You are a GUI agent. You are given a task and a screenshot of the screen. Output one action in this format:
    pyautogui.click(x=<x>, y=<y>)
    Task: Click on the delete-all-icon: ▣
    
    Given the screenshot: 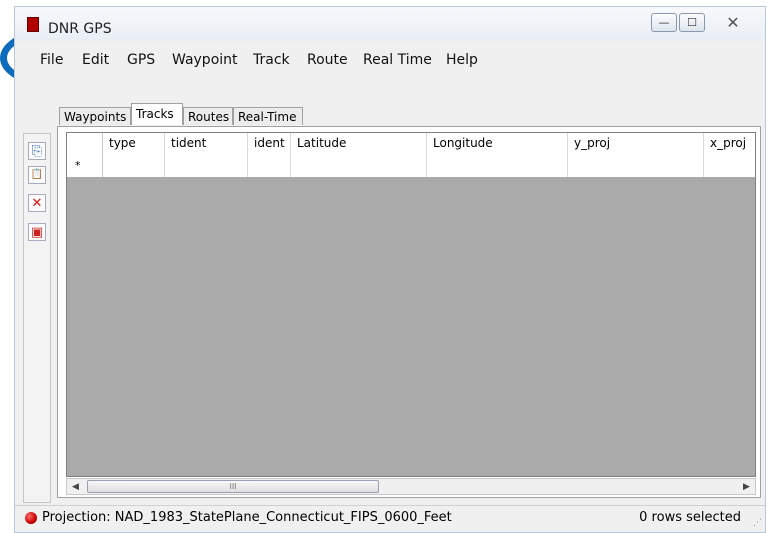 What is the action you would take?
    pyautogui.click(x=37, y=232)
    